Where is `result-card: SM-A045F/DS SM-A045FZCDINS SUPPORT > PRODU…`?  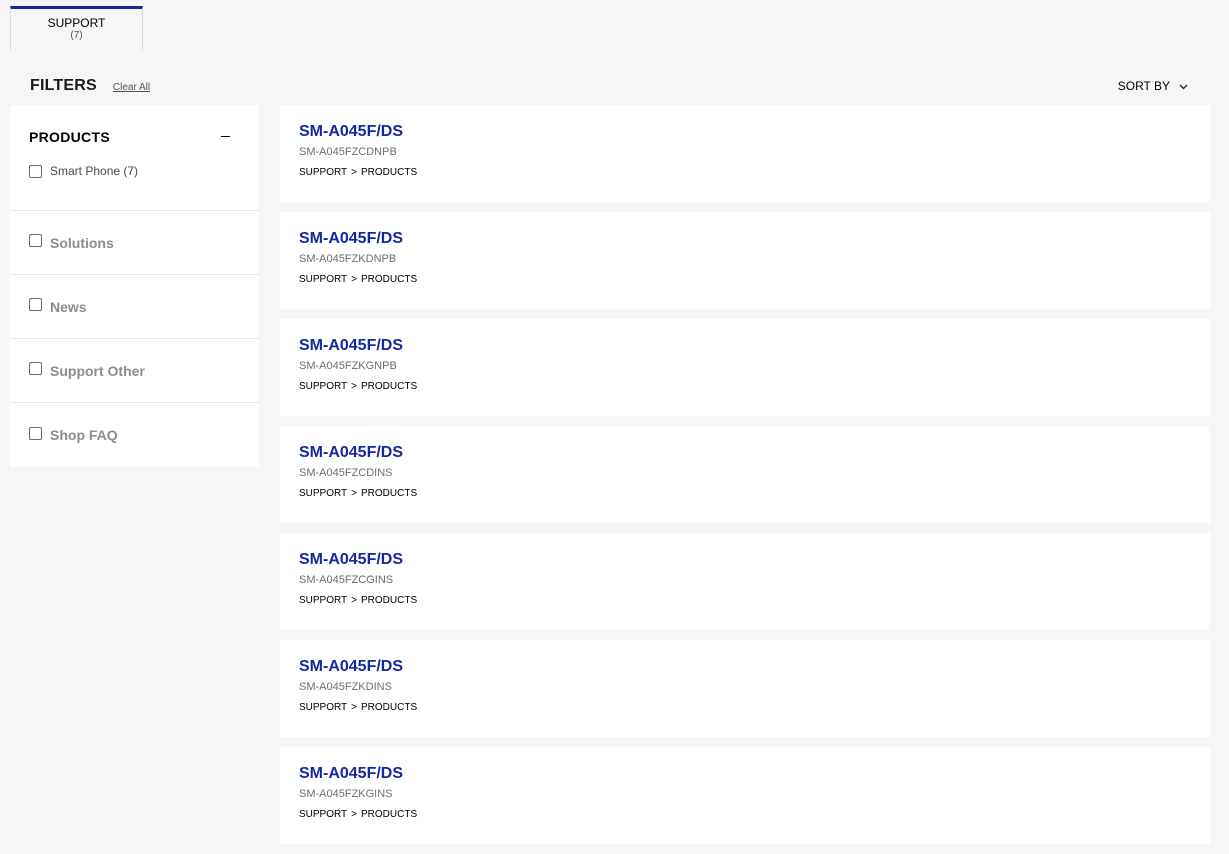
result-card: SM-A045F/DS SM-A045FZCDINS SUPPORT > PRODU… is located at coordinates (745, 474).